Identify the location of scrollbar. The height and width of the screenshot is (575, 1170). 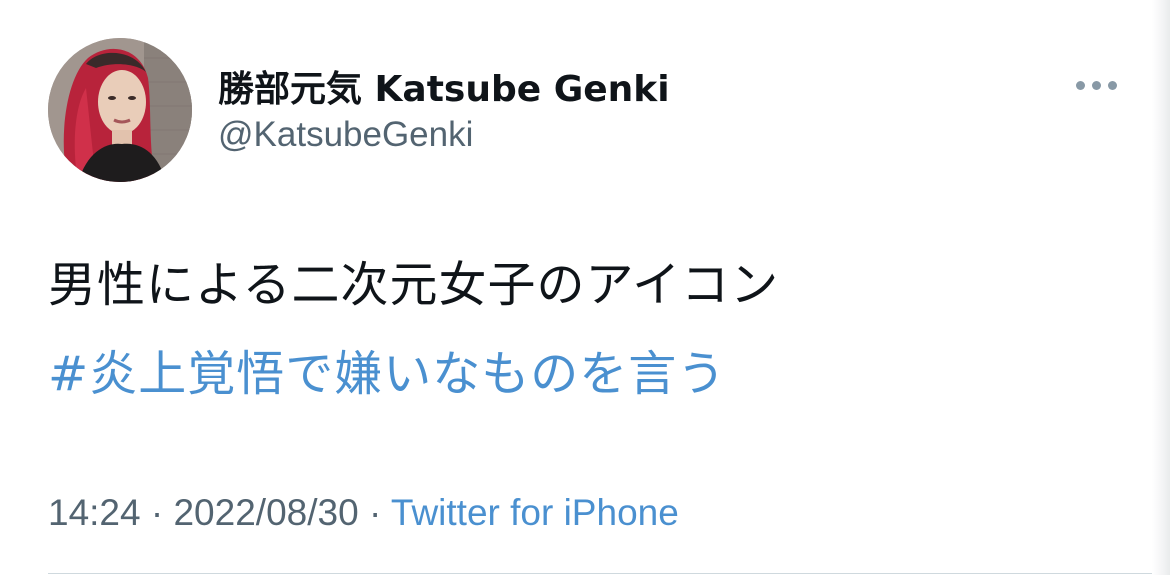
(1161, 287).